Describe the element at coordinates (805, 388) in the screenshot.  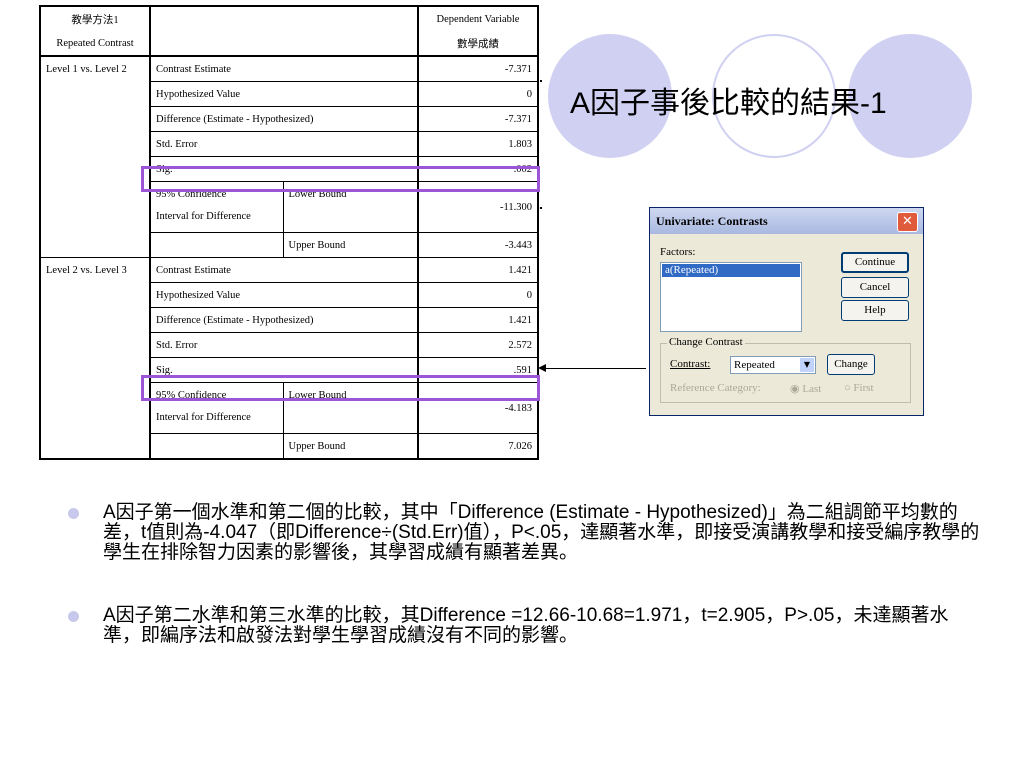
I see `last-radio: ◉ Last` at that location.